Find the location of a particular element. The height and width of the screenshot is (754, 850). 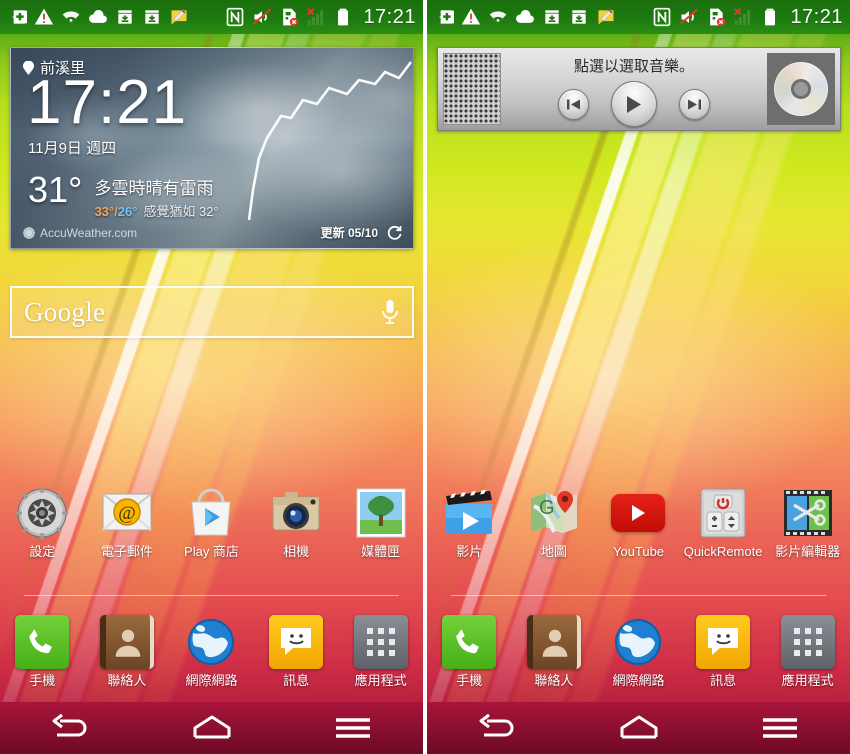

google-search-bar: Google is located at coordinates (212, 312).